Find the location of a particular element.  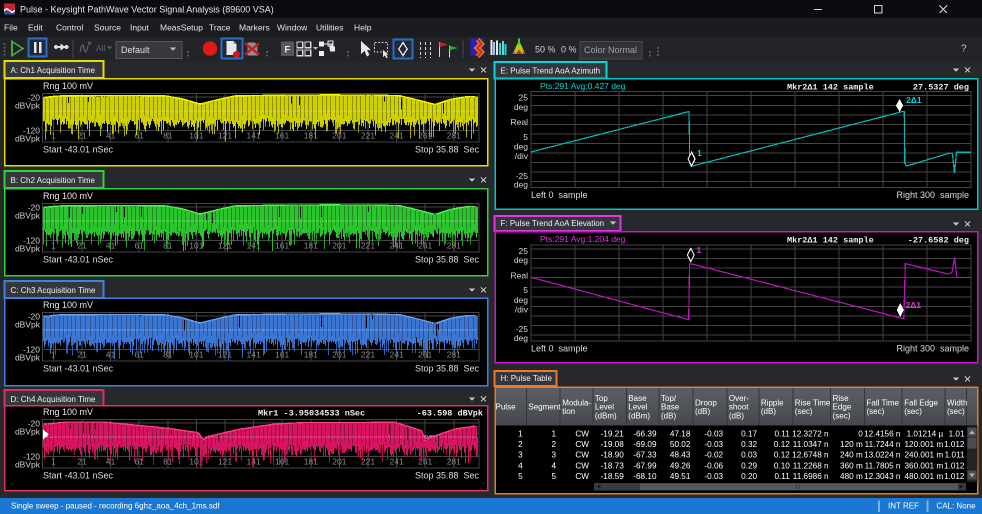

svg-text: Segment is located at coordinates (544, 407).